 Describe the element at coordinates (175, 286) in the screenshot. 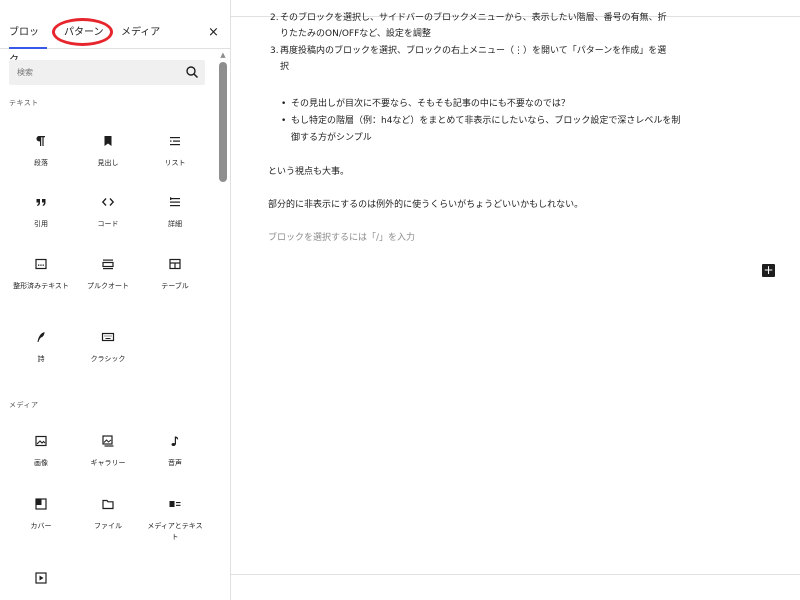

I see `block-label: テーブル` at that location.